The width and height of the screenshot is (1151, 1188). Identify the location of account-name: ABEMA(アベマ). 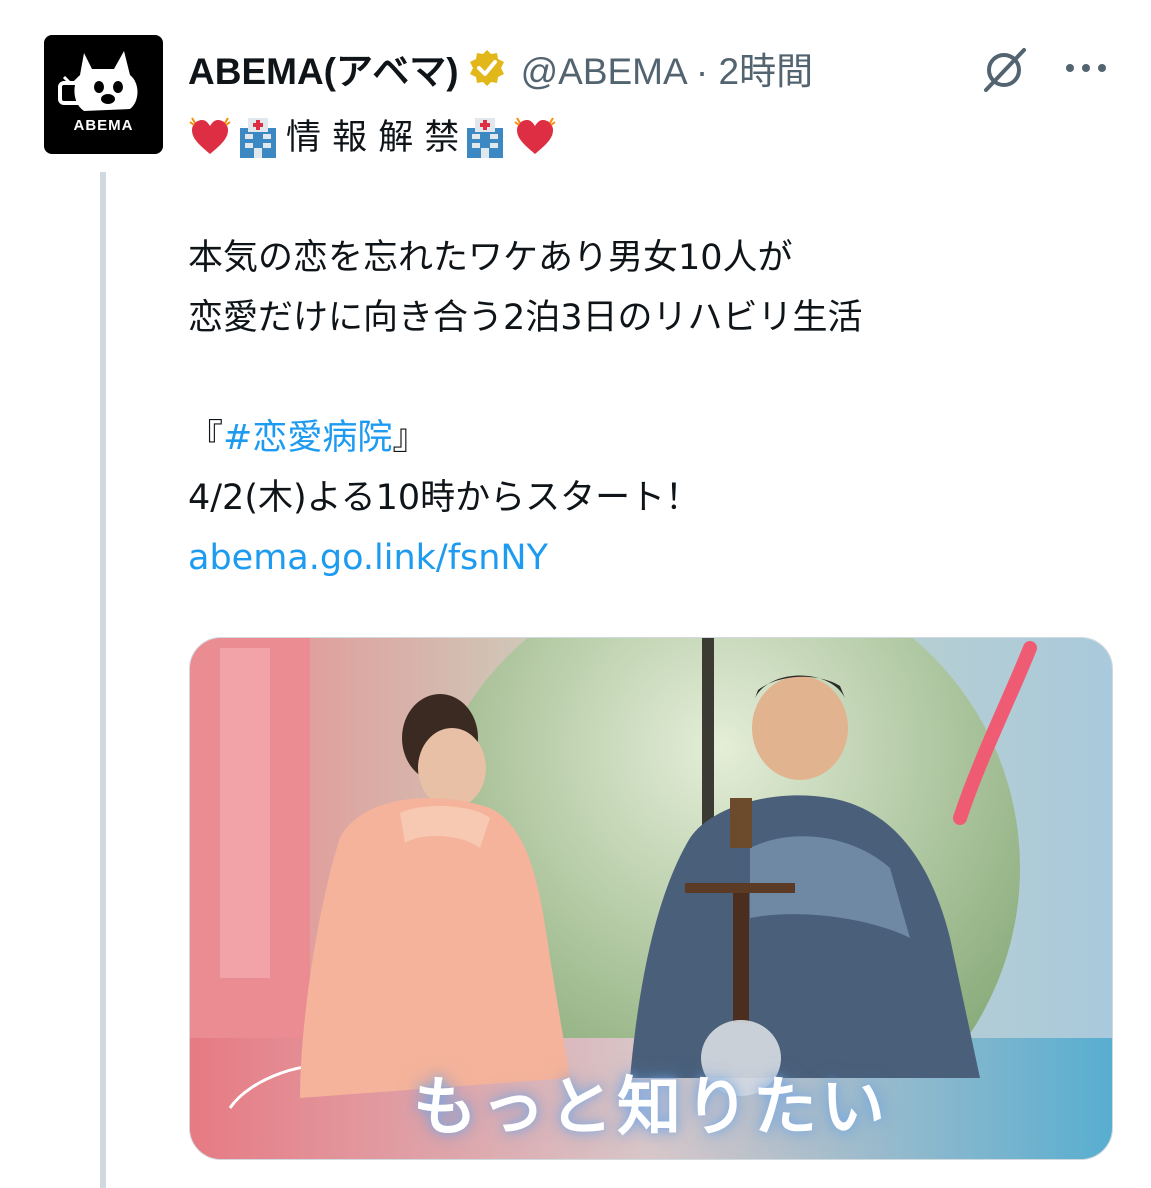
(323, 68).